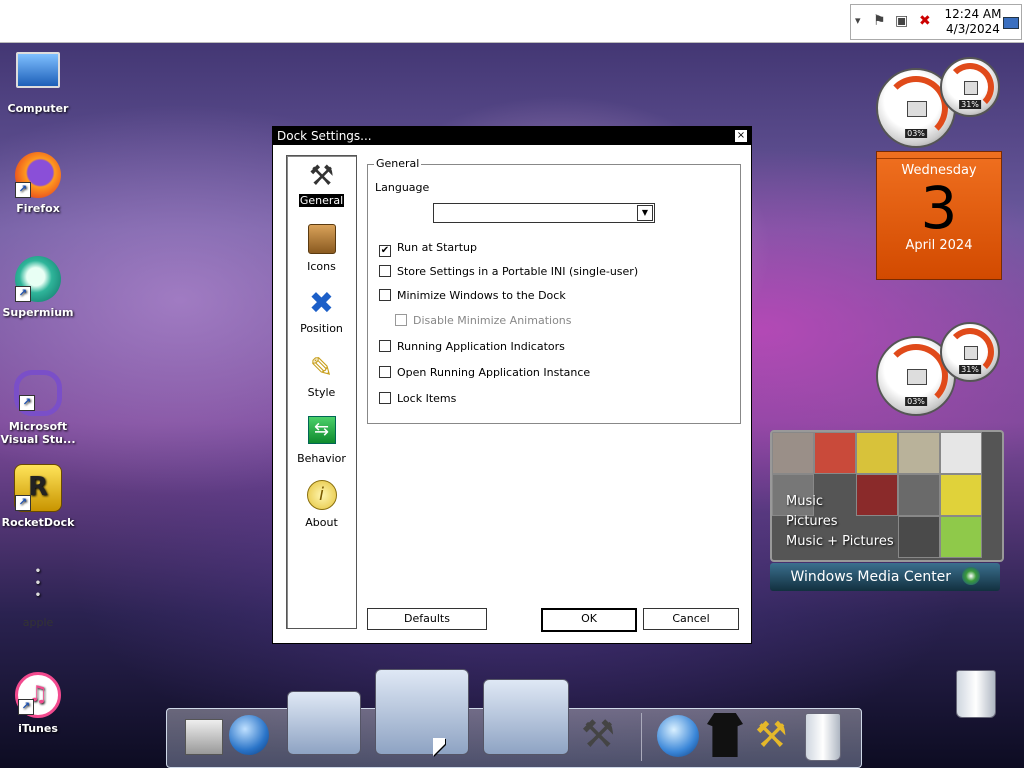 The height and width of the screenshot is (768, 1024). What do you see at coordinates (976, 694) in the screenshot?
I see `recycle-bin-desktop-icon` at bounding box center [976, 694].